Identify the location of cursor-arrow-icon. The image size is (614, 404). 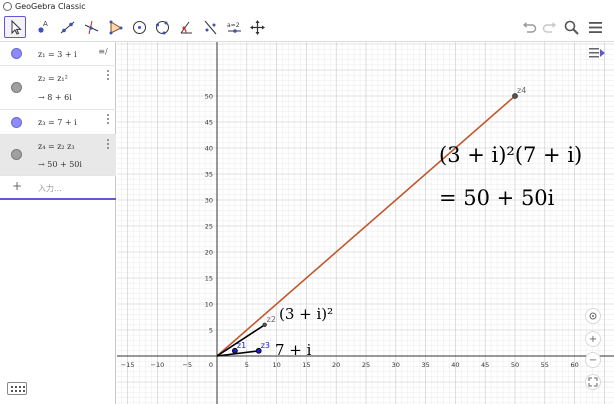
(16, 27).